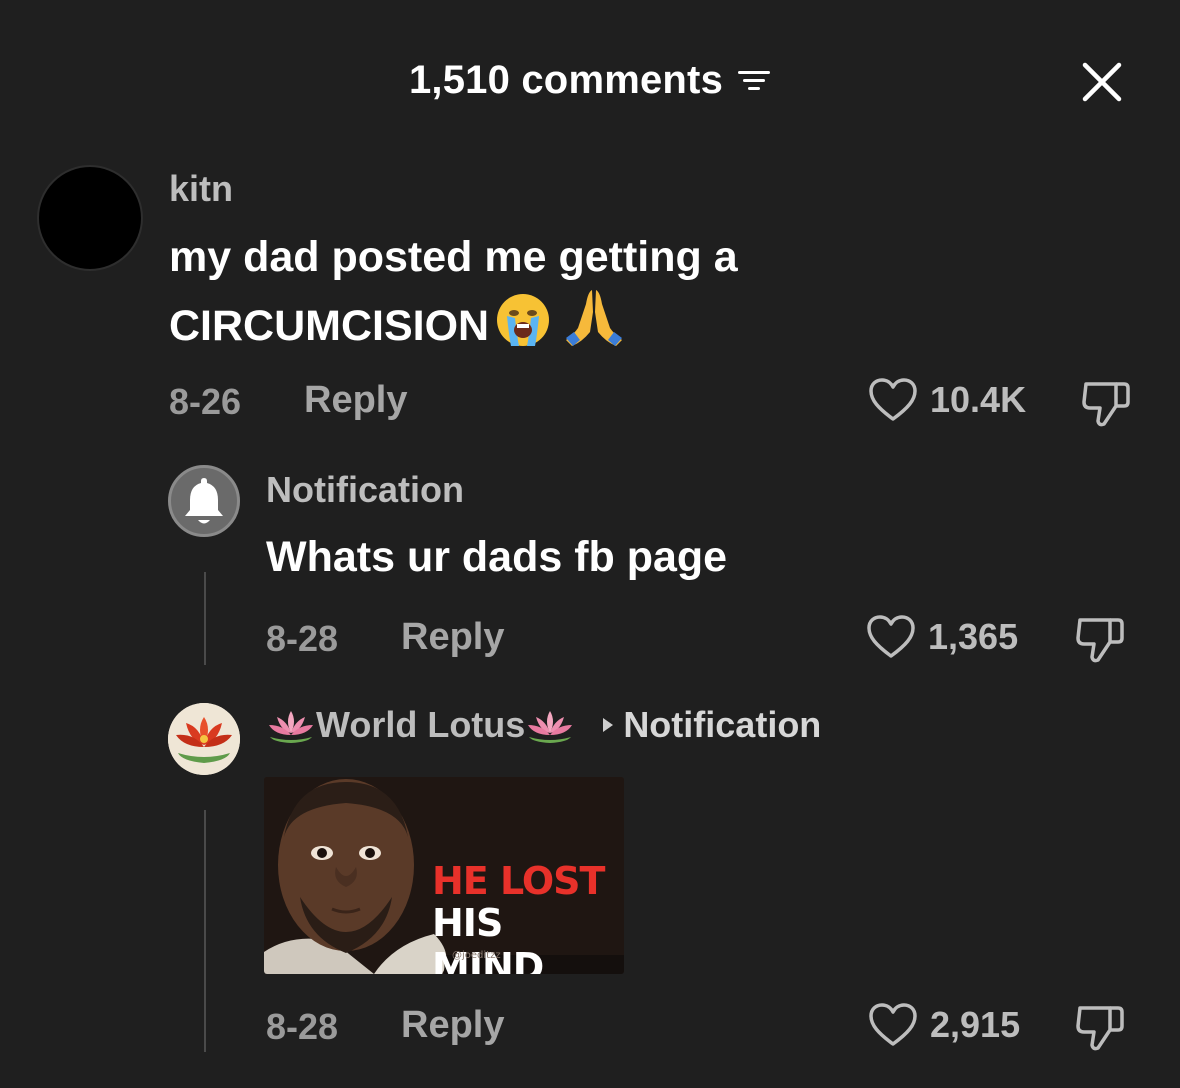  What do you see at coordinates (1102, 82) in the screenshot?
I see `close-icon` at bounding box center [1102, 82].